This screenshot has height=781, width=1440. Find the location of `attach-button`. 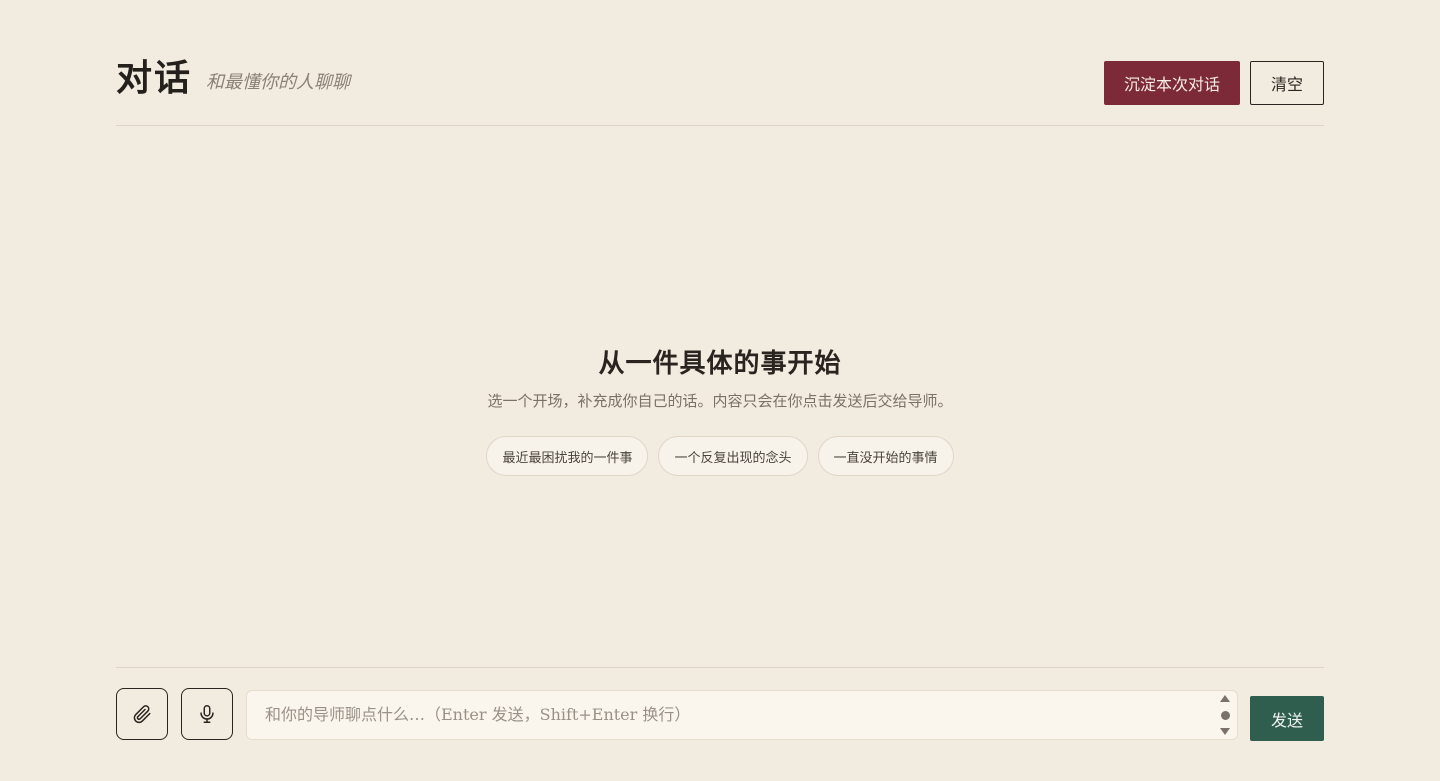

attach-button is located at coordinates (142, 714).